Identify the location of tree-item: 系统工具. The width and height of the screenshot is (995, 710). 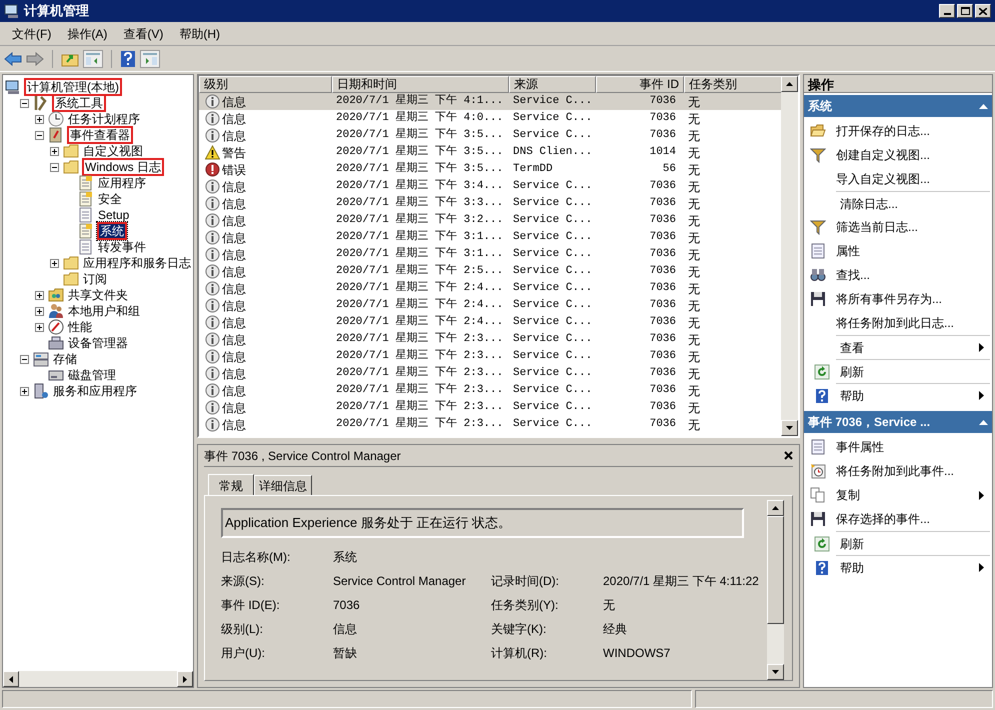
(79, 103).